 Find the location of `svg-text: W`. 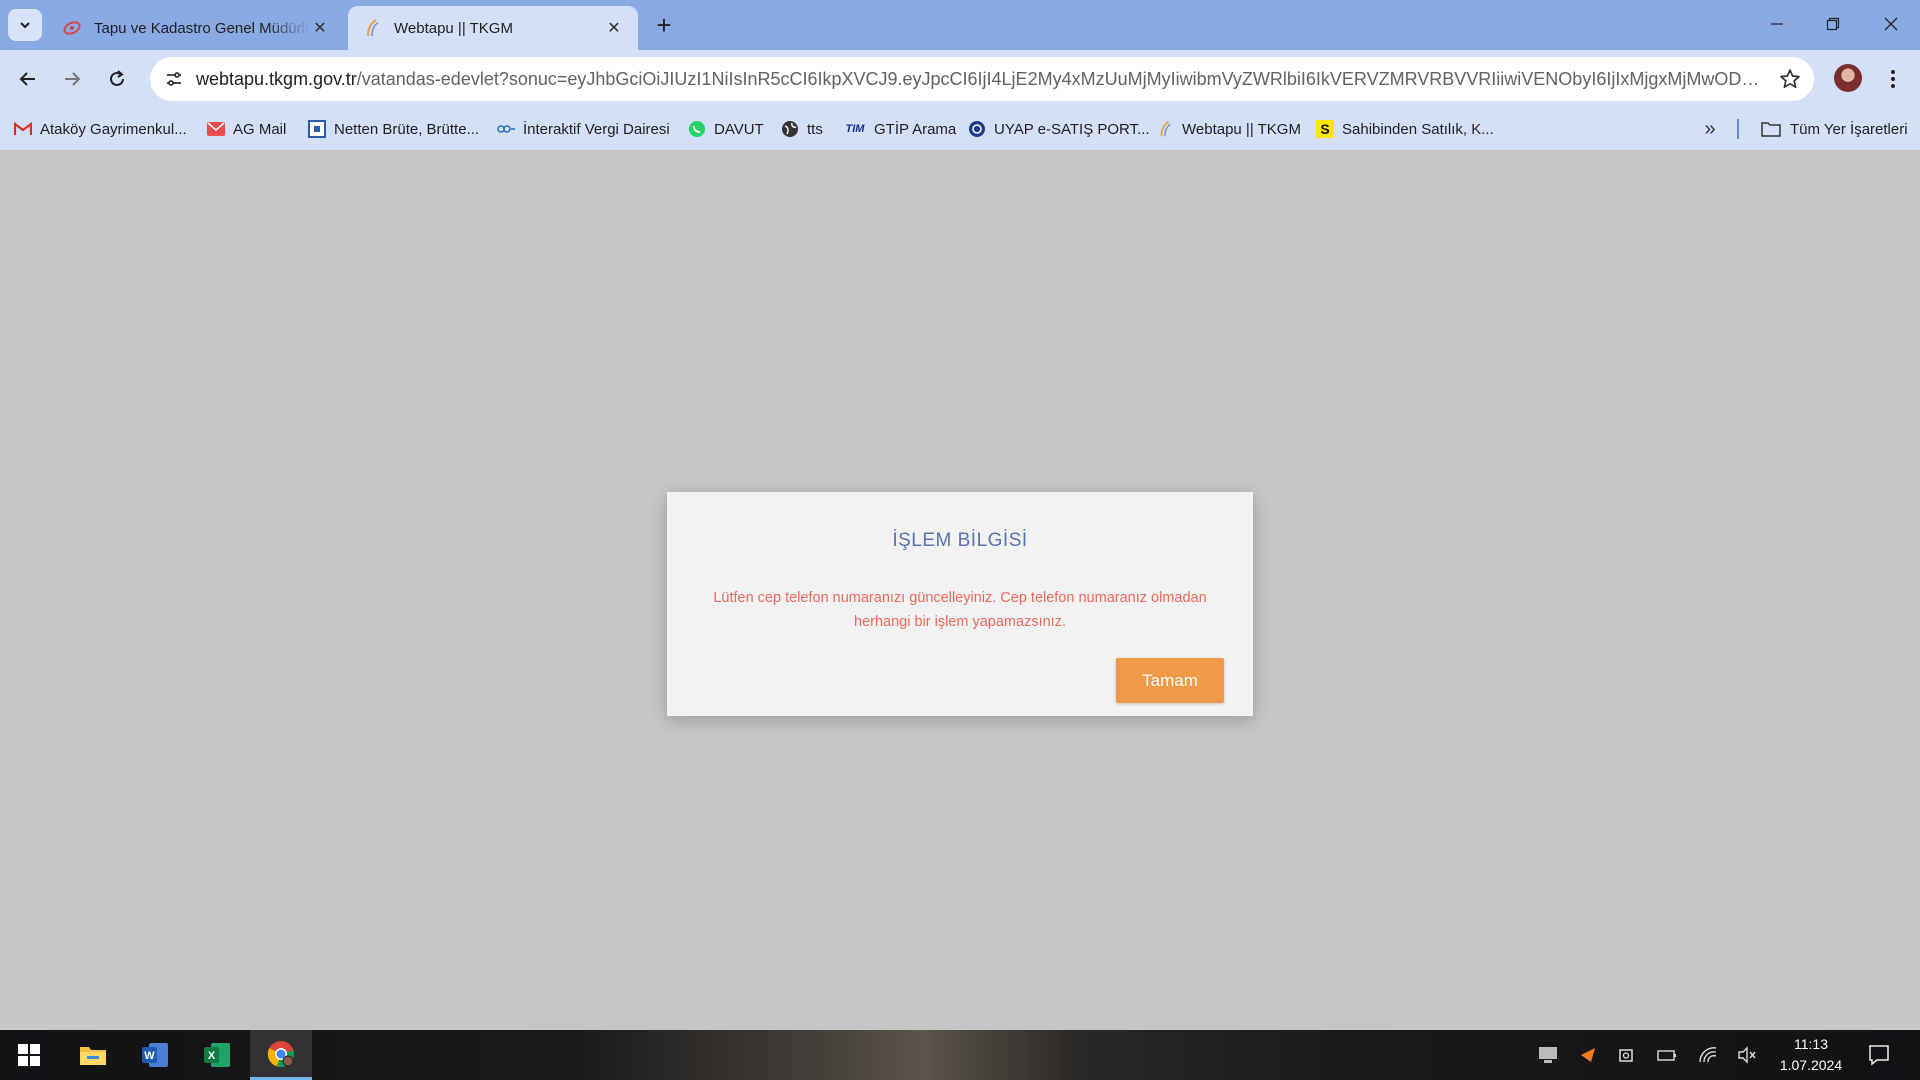

svg-text: W is located at coordinates (149, 1056).